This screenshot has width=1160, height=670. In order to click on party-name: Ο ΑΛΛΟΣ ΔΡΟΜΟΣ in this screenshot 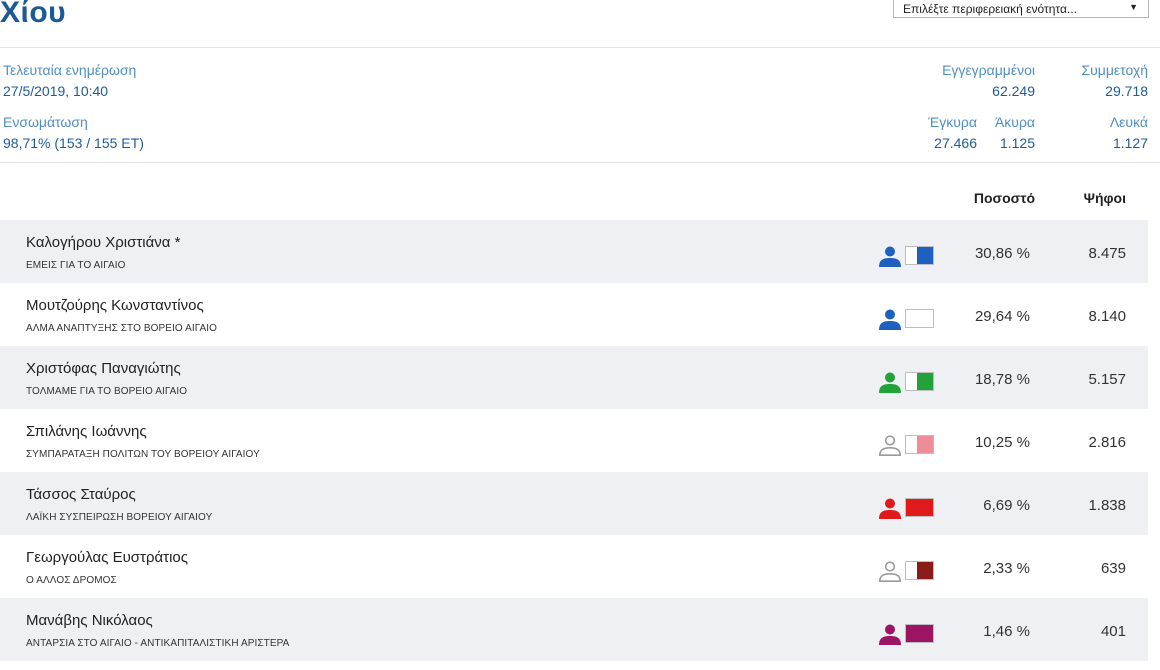, I will do `click(71, 580)`.